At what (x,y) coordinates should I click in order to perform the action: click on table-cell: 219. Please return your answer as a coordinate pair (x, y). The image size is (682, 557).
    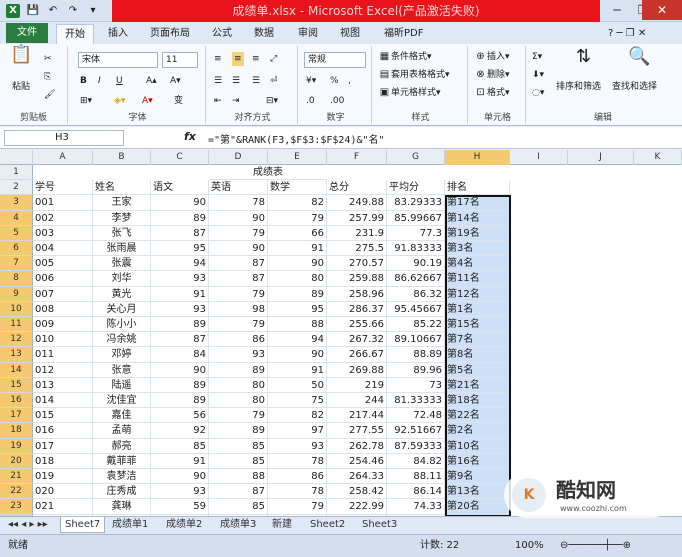
    Looking at the image, I should click on (357, 385).